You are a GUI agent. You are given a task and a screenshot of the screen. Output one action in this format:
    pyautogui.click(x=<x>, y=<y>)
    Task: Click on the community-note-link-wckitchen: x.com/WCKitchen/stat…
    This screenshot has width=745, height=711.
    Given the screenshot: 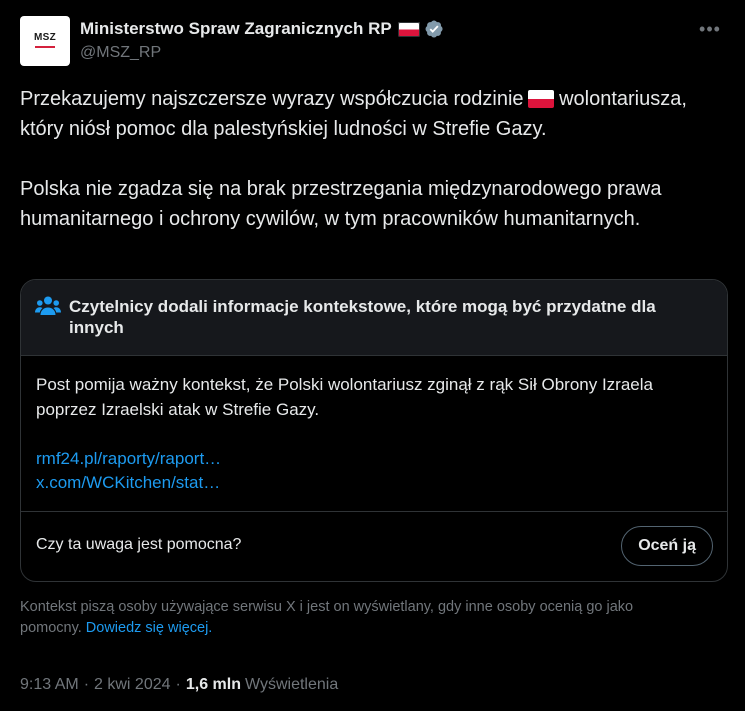 What is the action you would take?
    pyautogui.click(x=128, y=483)
    